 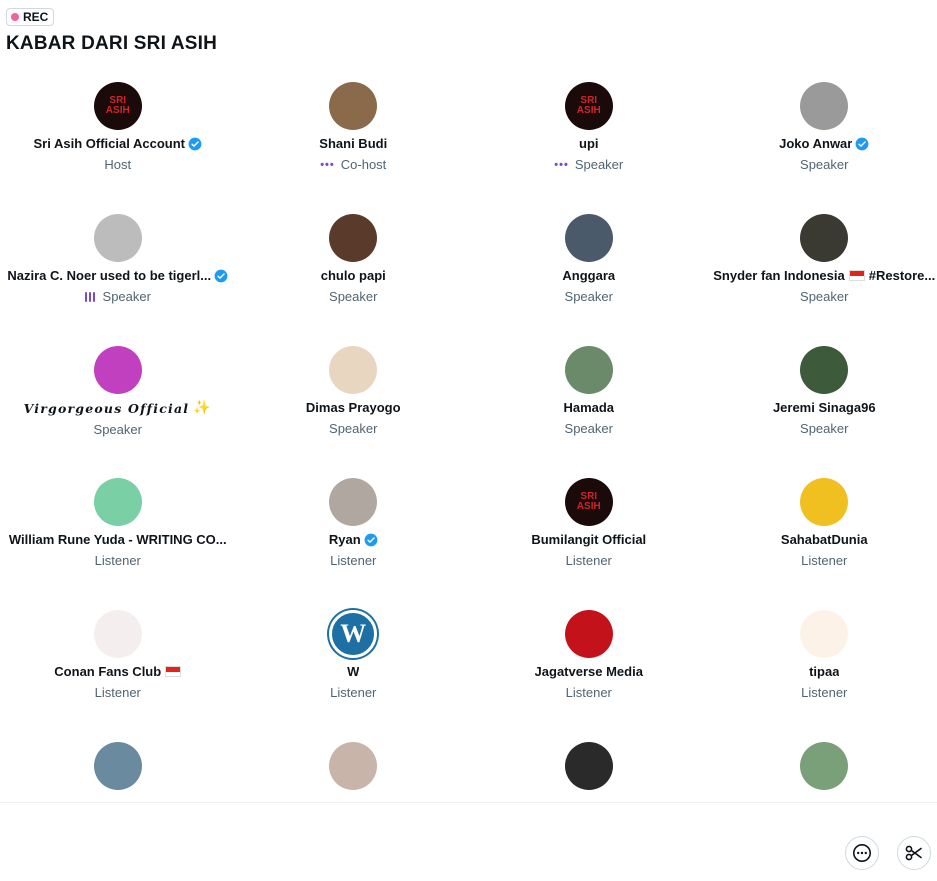 I want to click on participant-name-text: tipaa, so click(x=824, y=671).